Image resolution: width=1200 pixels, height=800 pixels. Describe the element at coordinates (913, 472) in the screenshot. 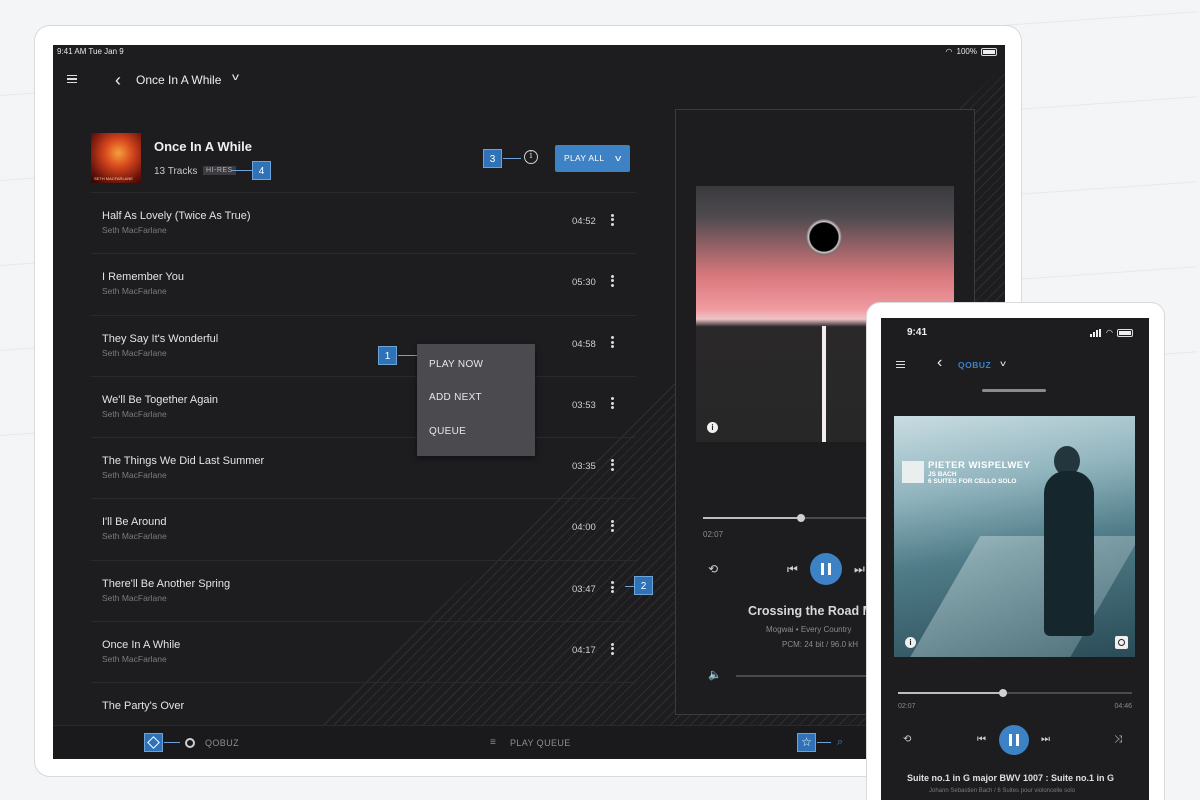

I see `art-label-logo` at that location.